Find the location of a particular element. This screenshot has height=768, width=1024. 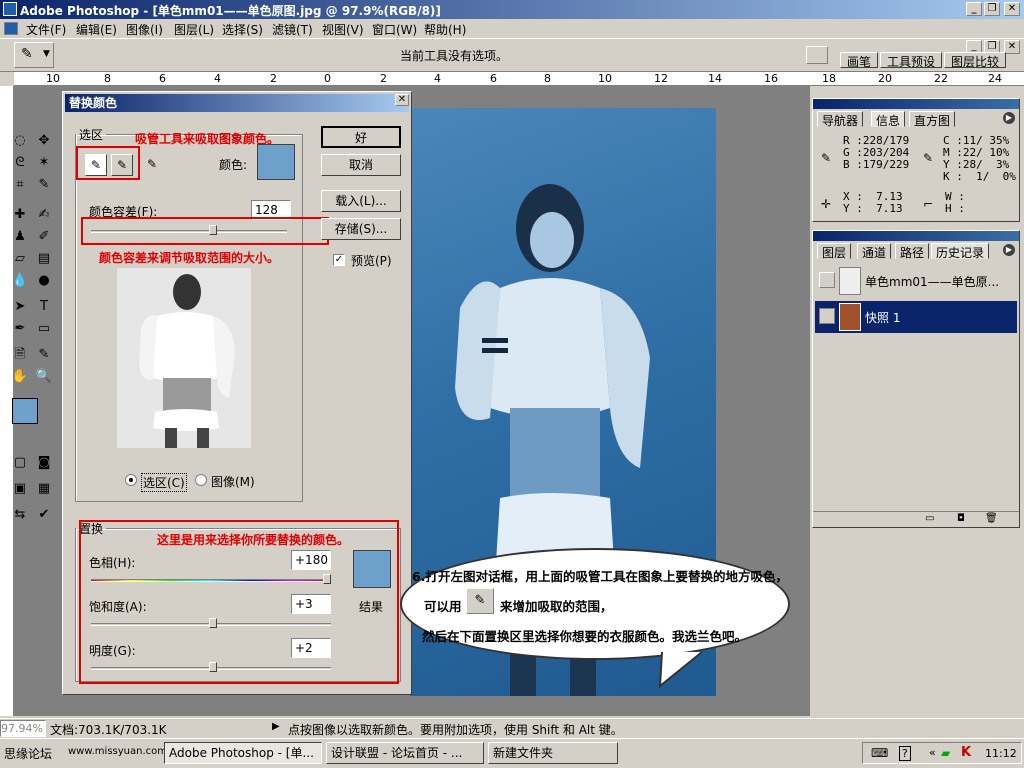

antivirus-icon: K is located at coordinates (966, 752).